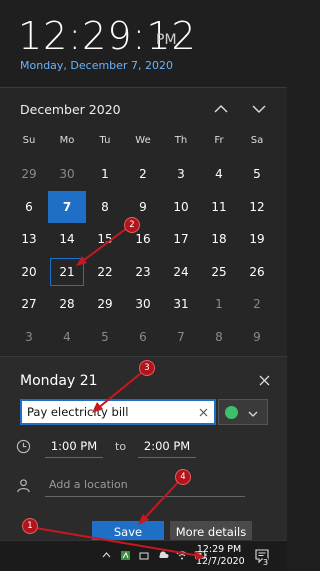 This screenshot has width=320, height=571. I want to click on app-tray-icon, so click(125, 555).